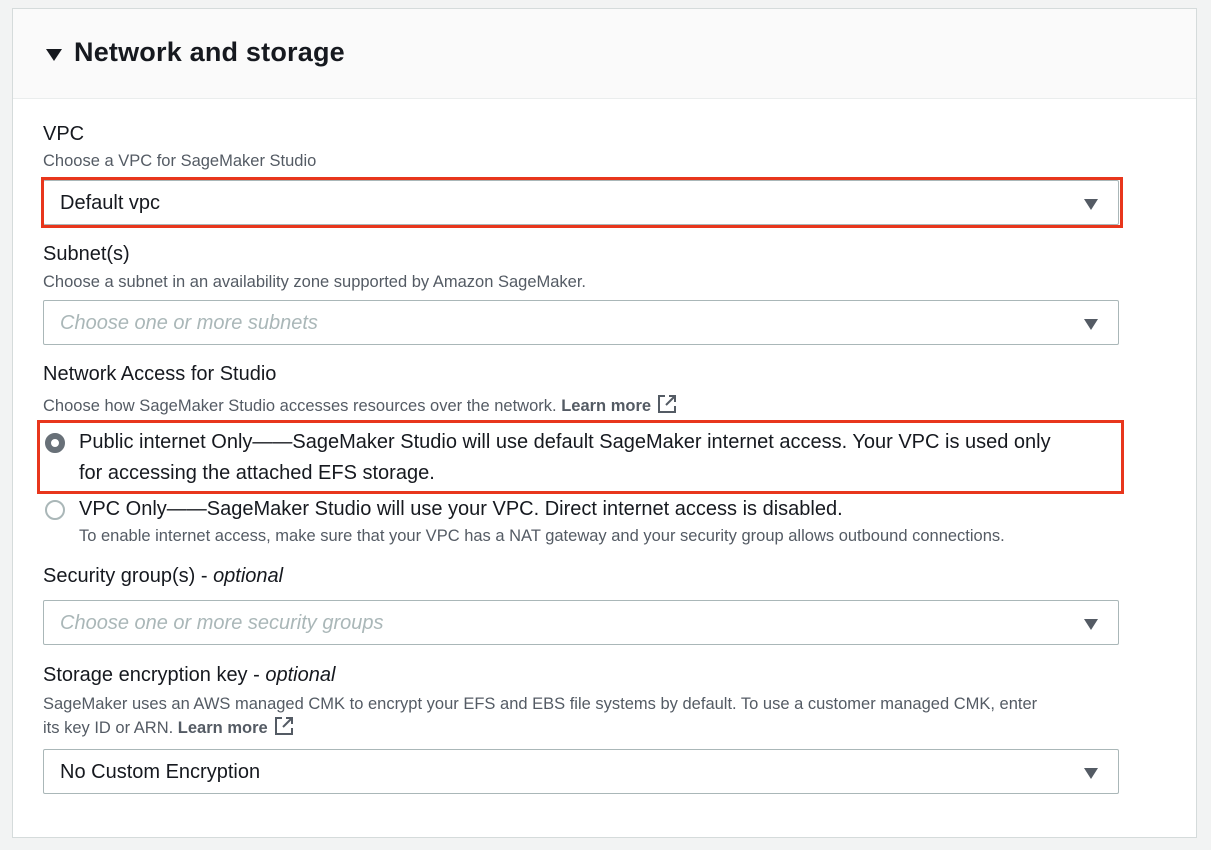 The image size is (1211, 850). I want to click on encryption-optional: optional, so click(300, 675).